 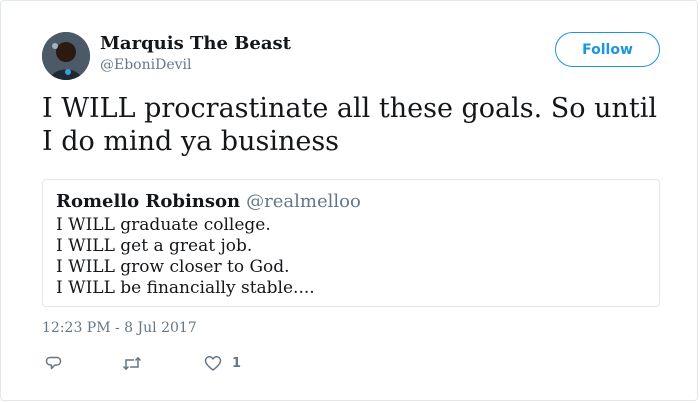 What do you see at coordinates (148, 201) in the screenshot?
I see `quoted-author-name: Romello Robinson` at bounding box center [148, 201].